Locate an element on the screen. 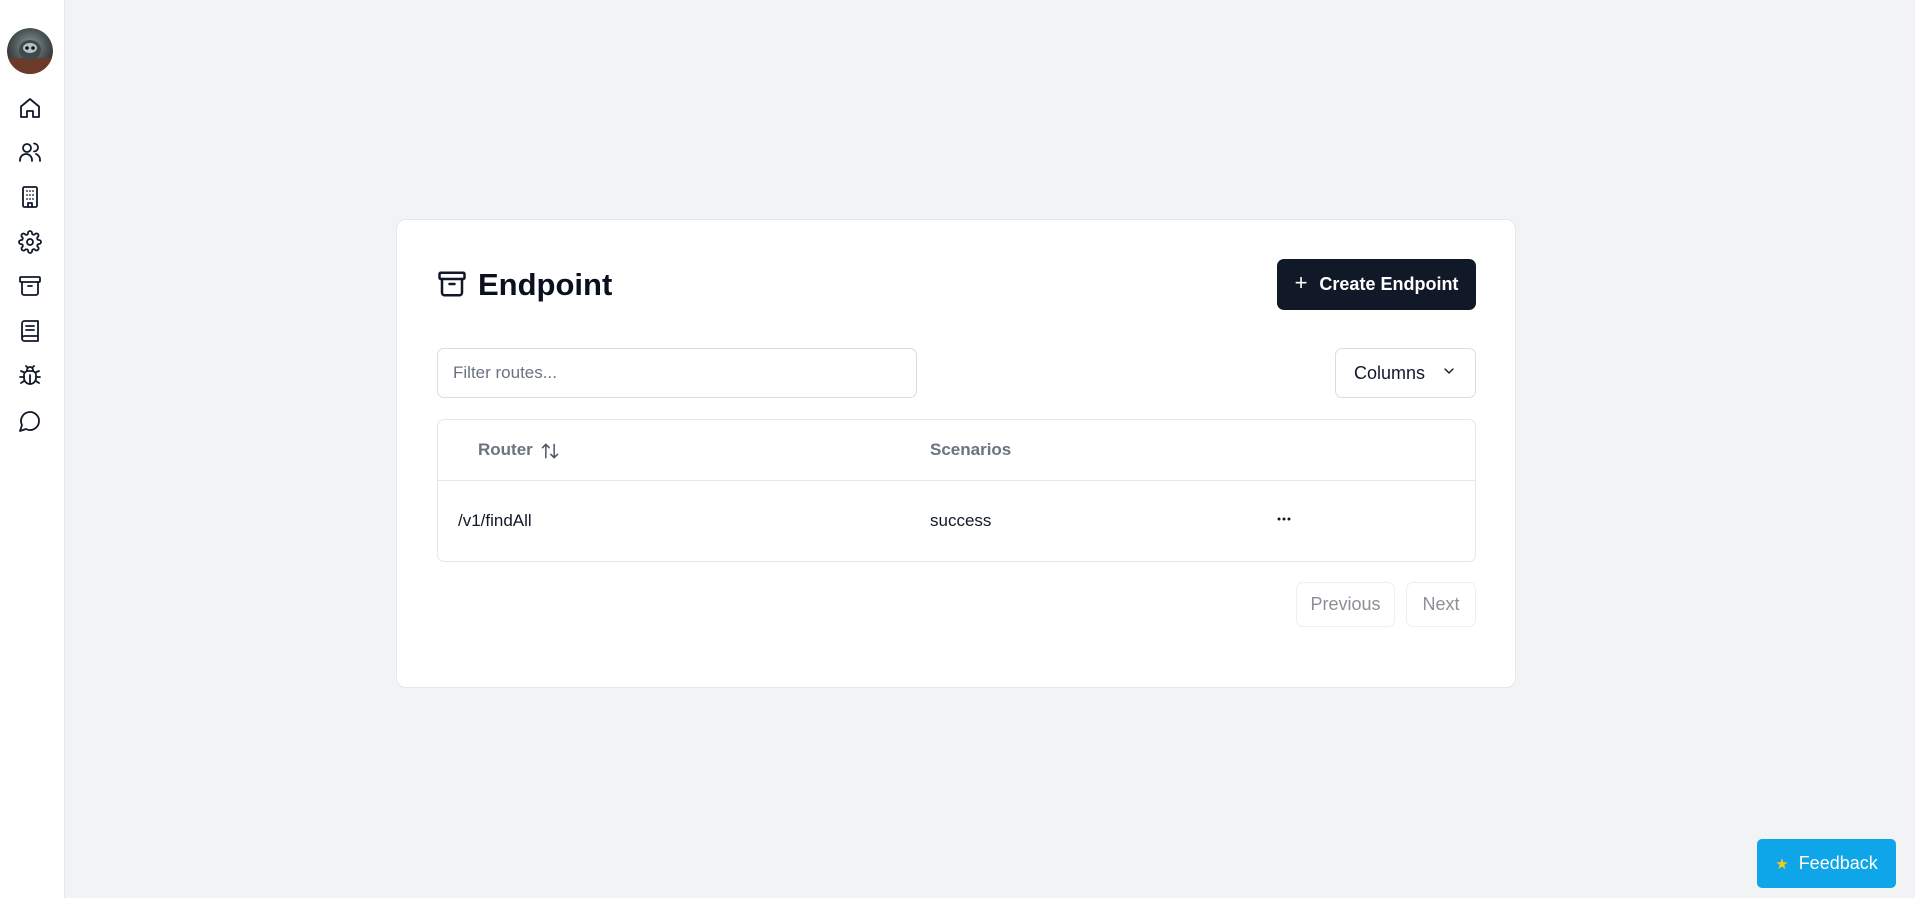 This screenshot has height=898, width=1915. sidebar-item-docs is located at coordinates (30, 333).